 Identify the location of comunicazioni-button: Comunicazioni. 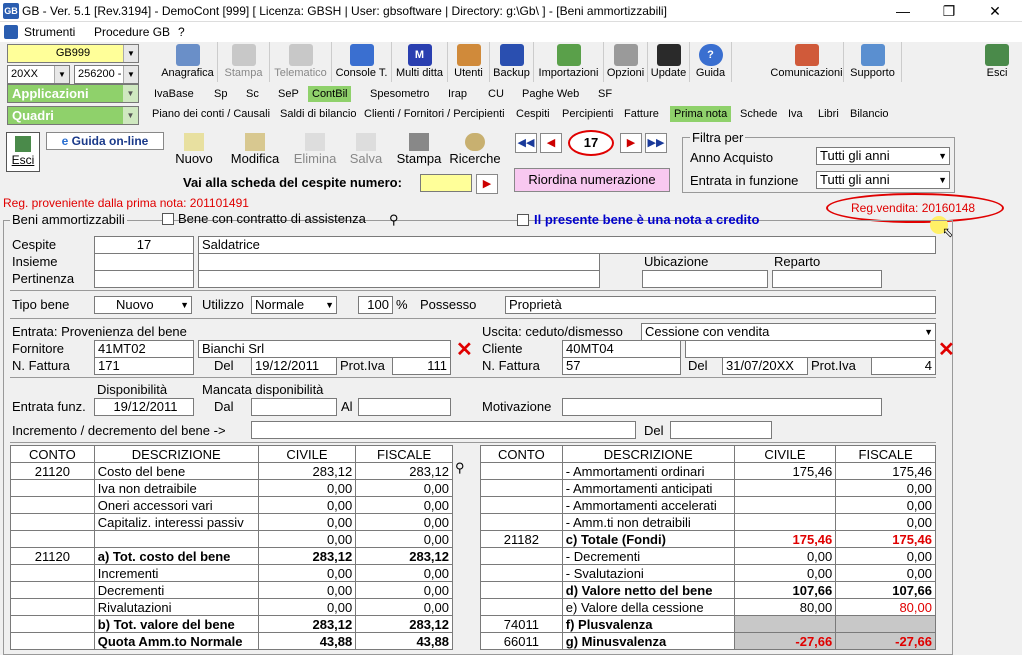
(807, 62).